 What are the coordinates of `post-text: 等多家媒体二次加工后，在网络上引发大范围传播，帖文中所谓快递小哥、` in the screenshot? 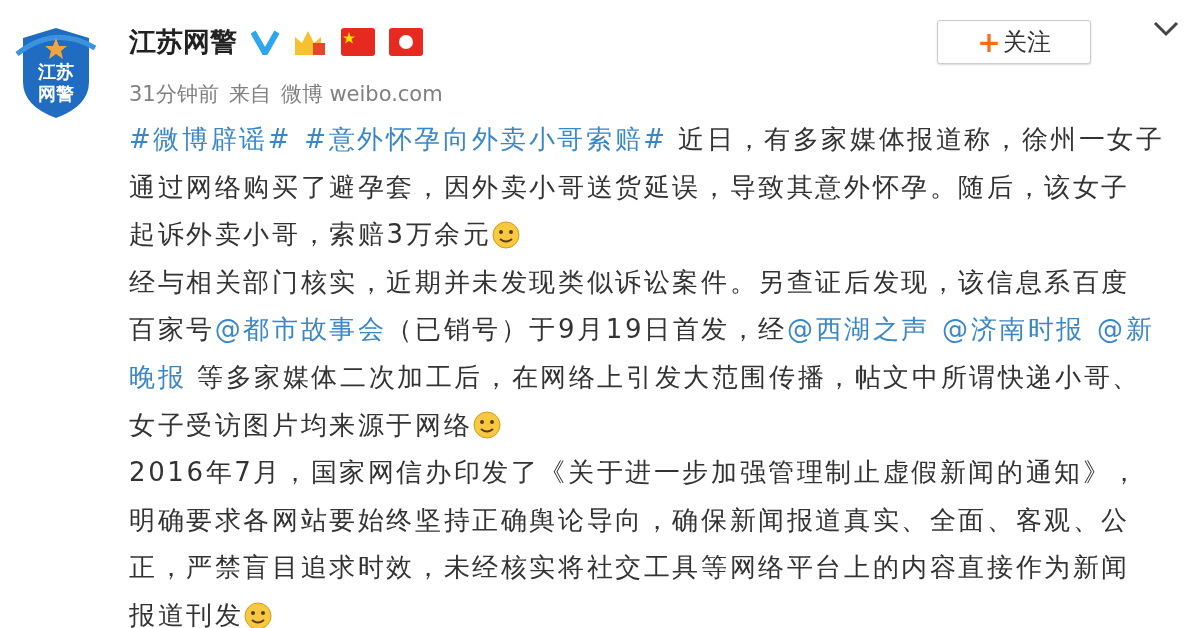 It's located at (668, 377).